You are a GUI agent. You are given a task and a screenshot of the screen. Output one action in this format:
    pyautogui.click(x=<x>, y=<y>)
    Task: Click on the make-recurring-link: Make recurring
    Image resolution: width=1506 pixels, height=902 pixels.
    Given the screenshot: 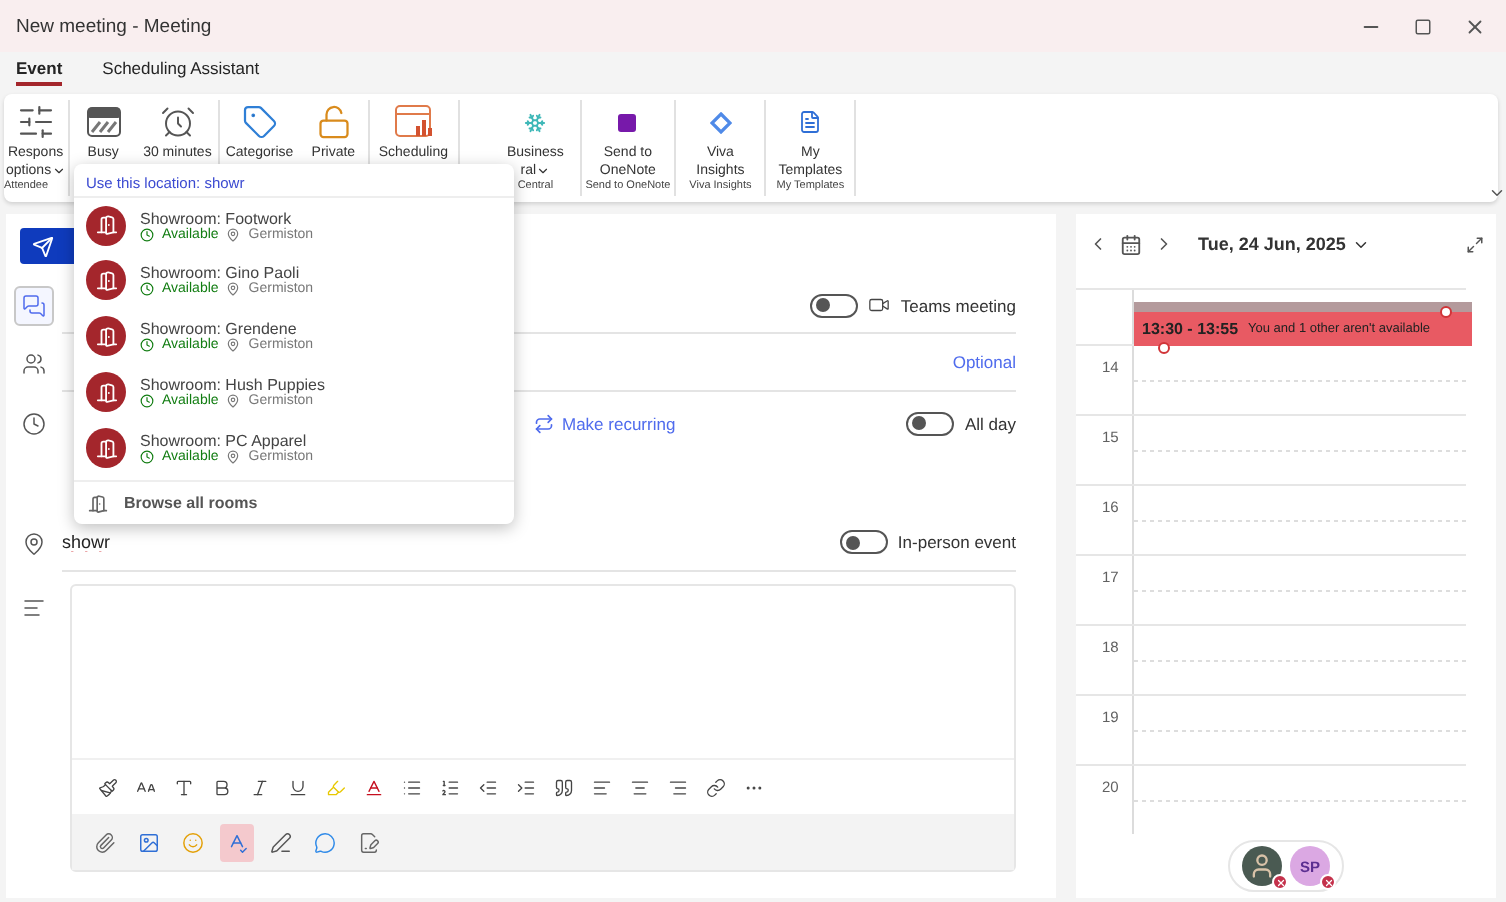 What is the action you would take?
    pyautogui.click(x=605, y=423)
    